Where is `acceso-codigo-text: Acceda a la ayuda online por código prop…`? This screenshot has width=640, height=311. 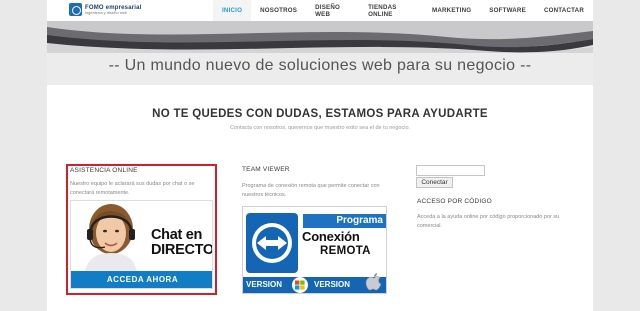
acceso-codigo-text: Acceda a la ayuda online por código prop… is located at coordinates (488, 221).